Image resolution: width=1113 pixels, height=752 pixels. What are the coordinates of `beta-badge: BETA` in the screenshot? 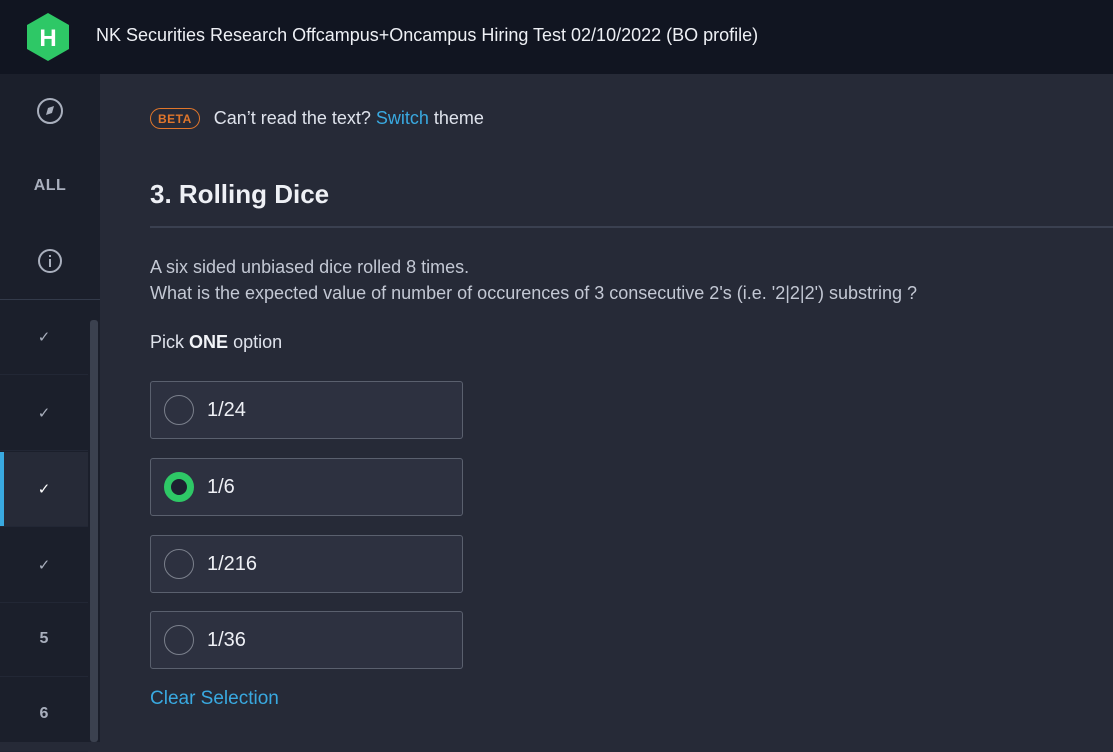 It's located at (175, 118).